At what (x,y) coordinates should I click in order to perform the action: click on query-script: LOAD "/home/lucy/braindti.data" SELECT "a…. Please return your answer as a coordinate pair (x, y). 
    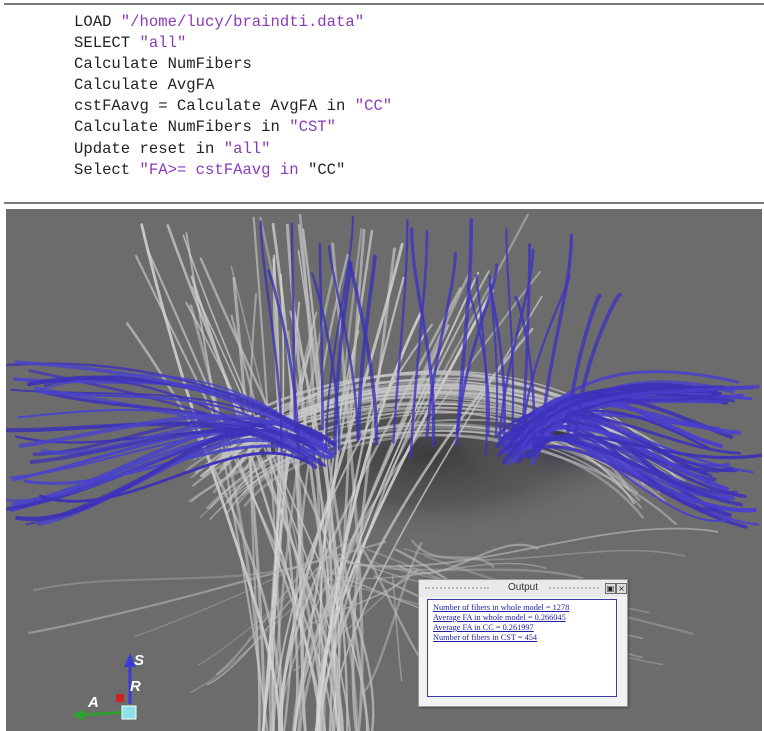
    Looking at the image, I should click on (233, 96).